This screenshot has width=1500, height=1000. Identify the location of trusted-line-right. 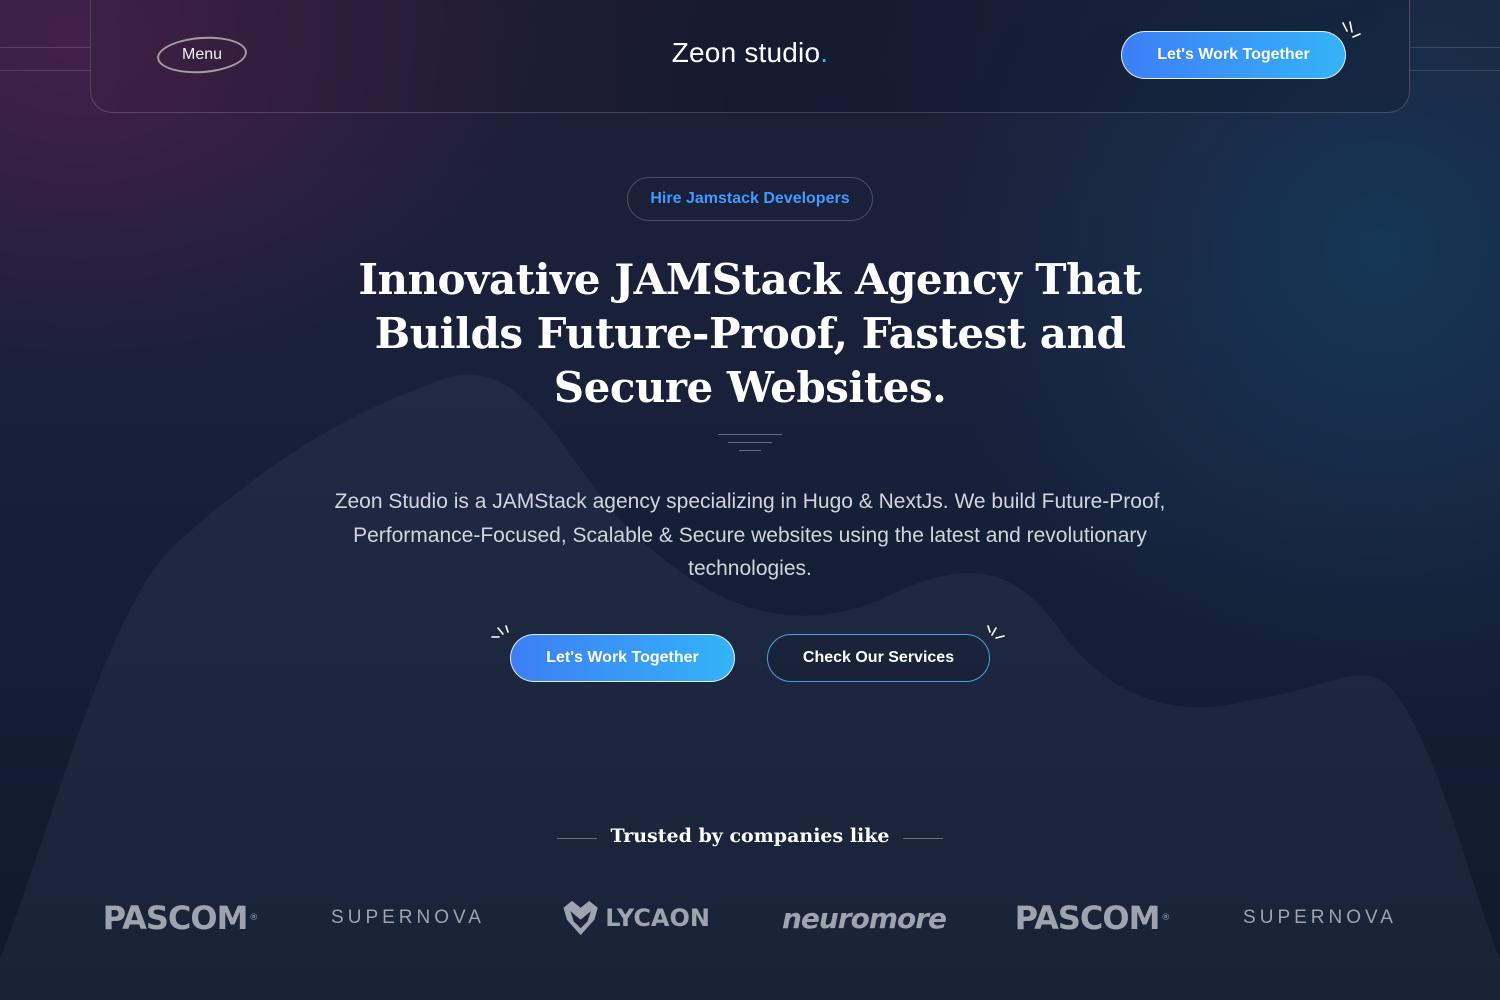
(923, 838).